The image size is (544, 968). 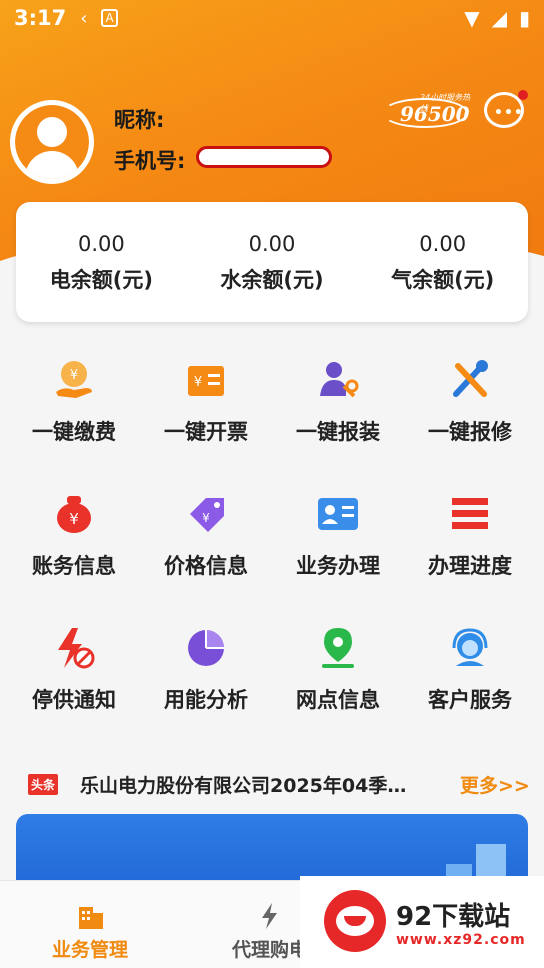 I want to click on grid-item-label: 网点信息, so click(x=338, y=700).